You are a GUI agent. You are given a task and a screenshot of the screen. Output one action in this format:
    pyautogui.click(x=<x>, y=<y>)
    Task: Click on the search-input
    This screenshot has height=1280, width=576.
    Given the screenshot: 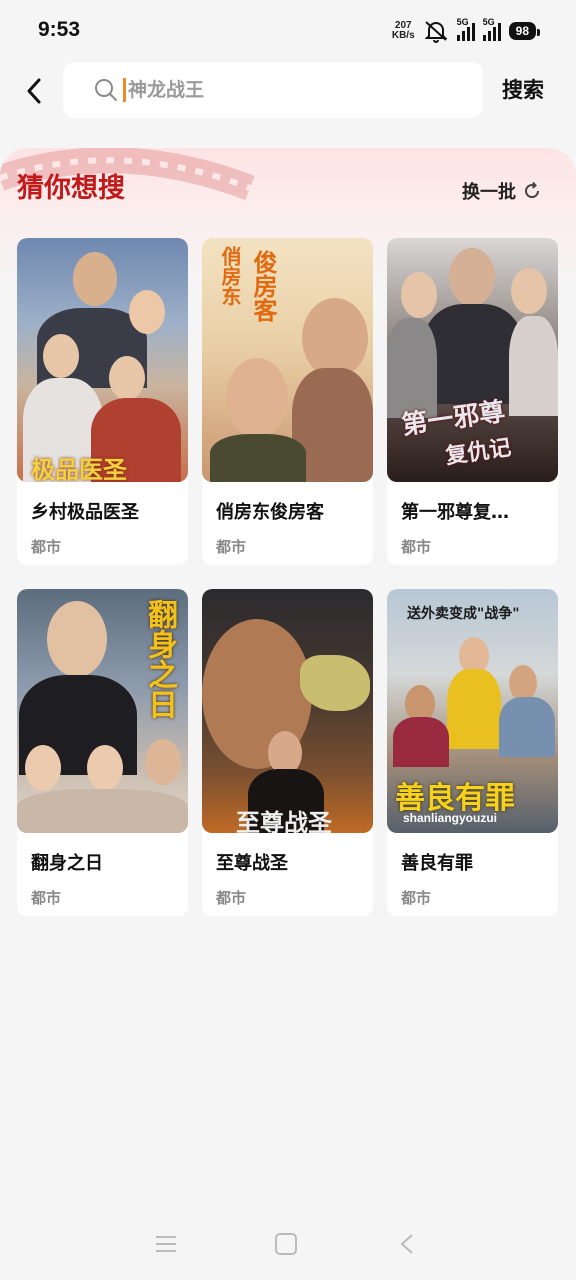 What is the action you would take?
    pyautogui.click(x=288, y=90)
    